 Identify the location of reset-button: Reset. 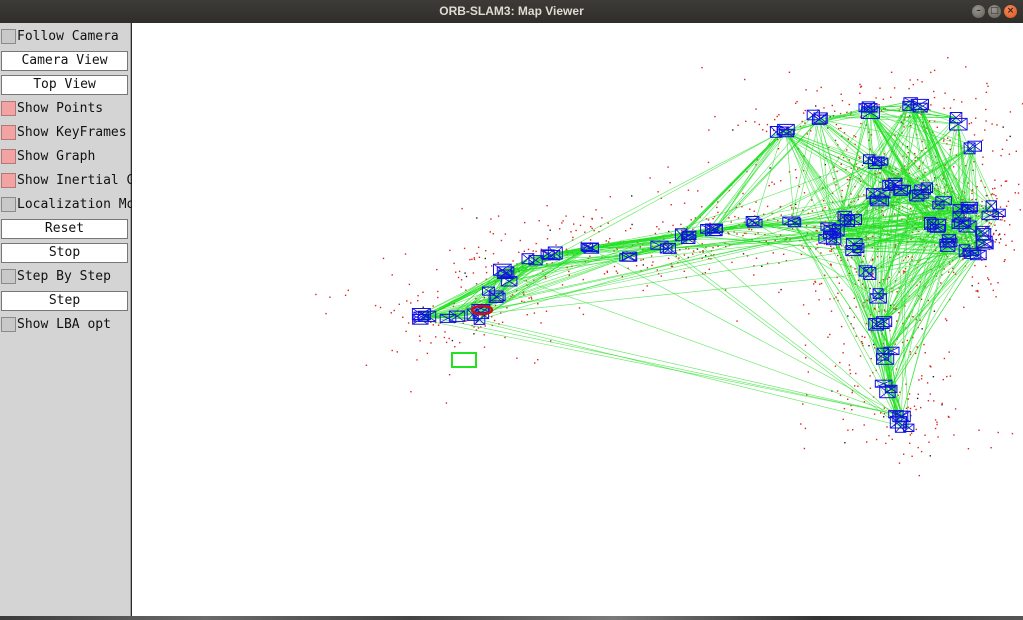
(64, 229).